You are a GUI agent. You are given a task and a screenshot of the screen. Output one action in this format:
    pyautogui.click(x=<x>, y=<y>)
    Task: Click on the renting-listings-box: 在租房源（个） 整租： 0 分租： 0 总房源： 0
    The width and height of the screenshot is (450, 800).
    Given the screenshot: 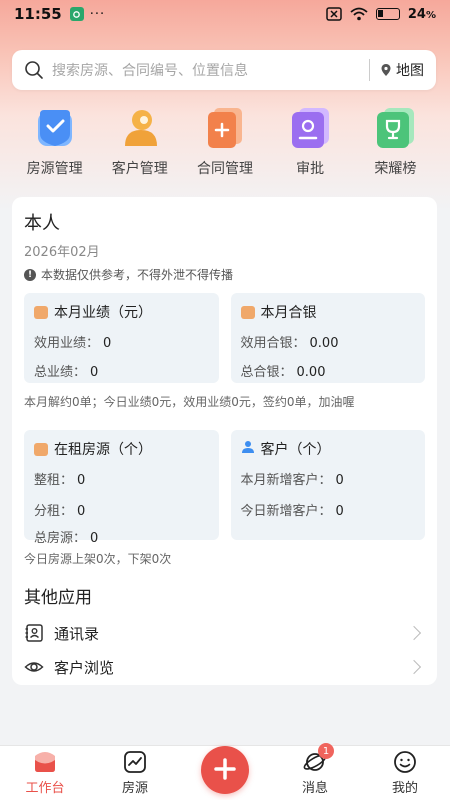 What is the action you would take?
    pyautogui.click(x=121, y=488)
    